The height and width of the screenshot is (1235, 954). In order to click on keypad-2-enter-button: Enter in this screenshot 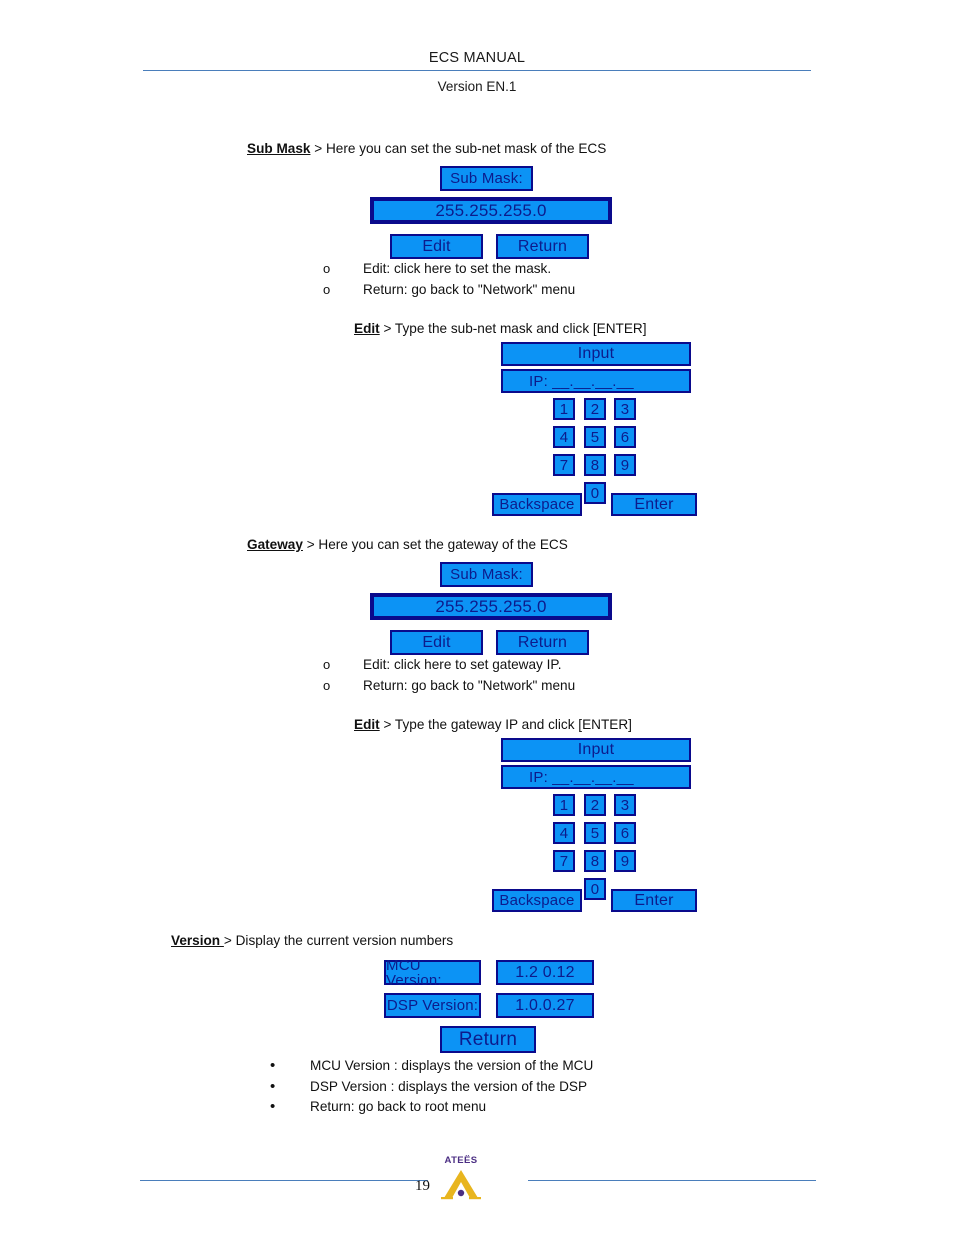, I will do `click(654, 900)`.